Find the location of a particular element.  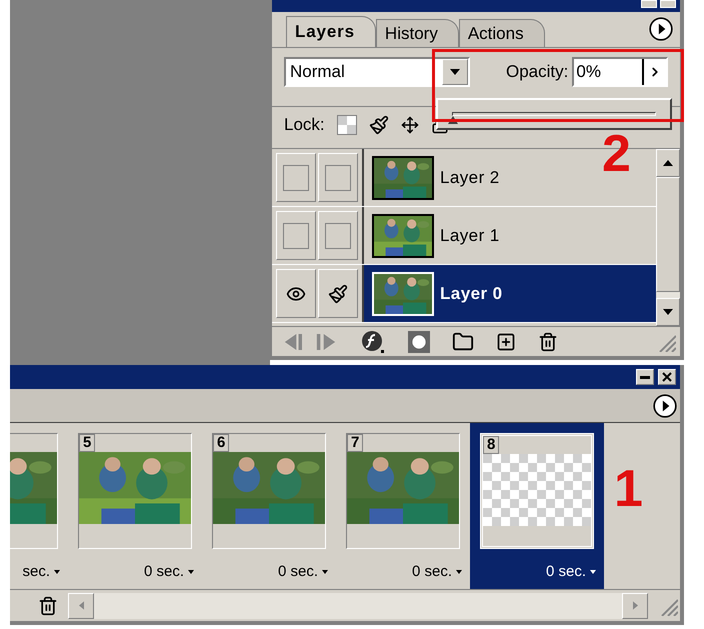

layer-style-icon is located at coordinates (373, 342).